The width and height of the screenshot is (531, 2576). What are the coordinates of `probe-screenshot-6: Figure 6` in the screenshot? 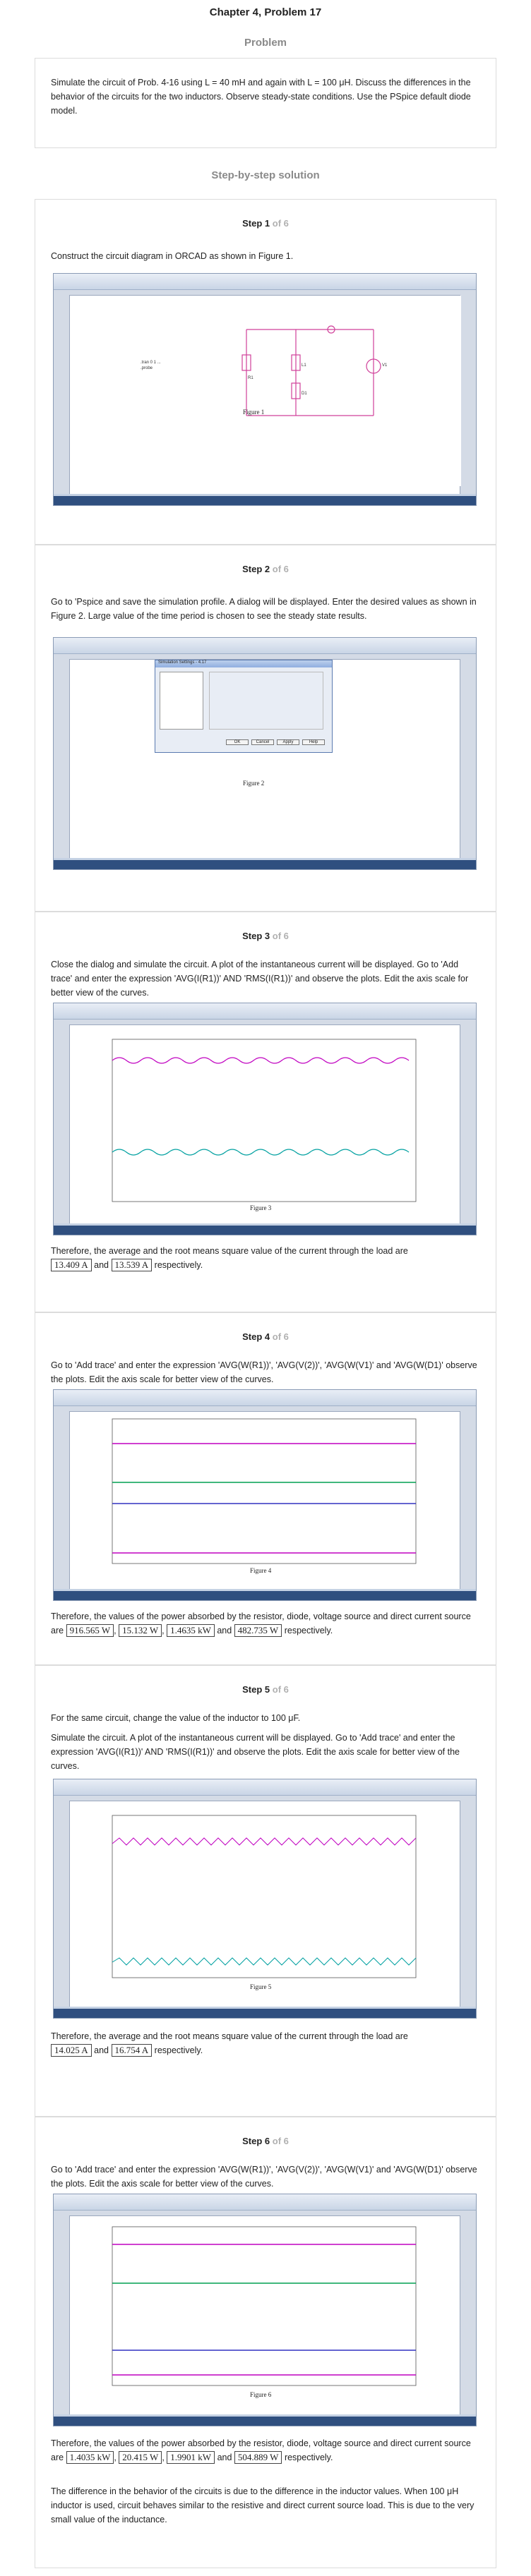 It's located at (265, 2310).